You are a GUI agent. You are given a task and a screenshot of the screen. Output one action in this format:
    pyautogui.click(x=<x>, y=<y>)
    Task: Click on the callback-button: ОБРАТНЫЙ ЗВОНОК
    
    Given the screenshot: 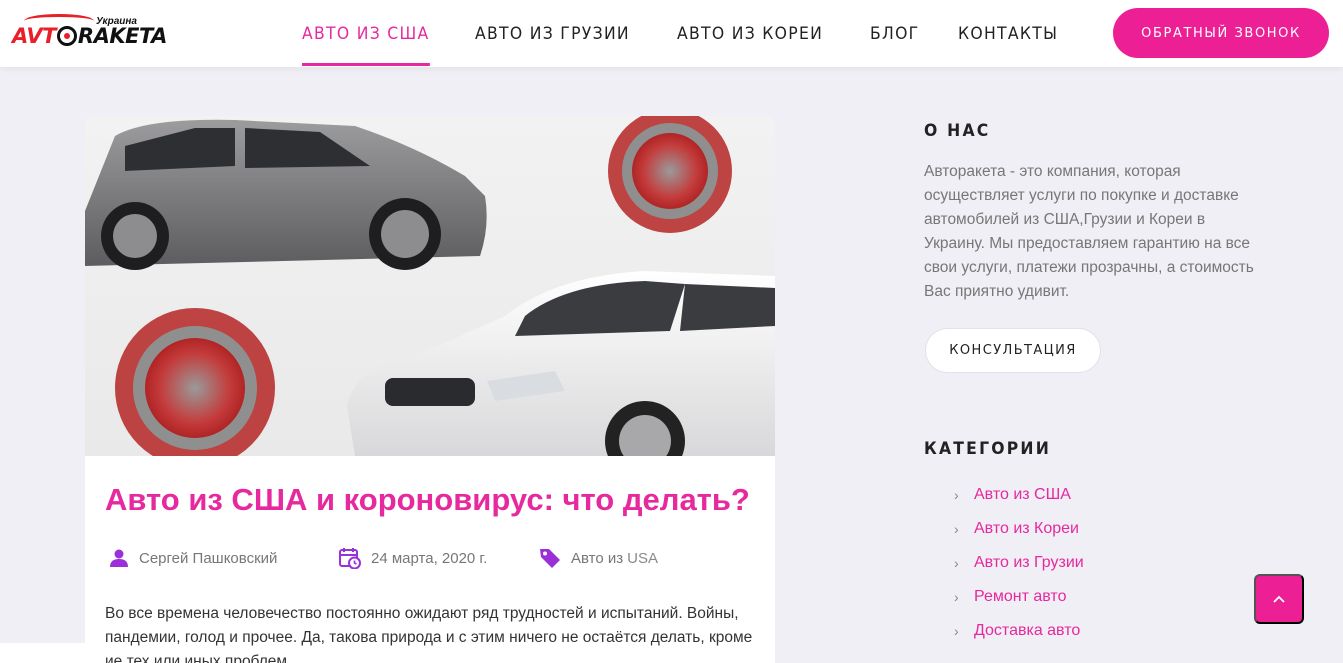 What is the action you would take?
    pyautogui.click(x=1221, y=33)
    